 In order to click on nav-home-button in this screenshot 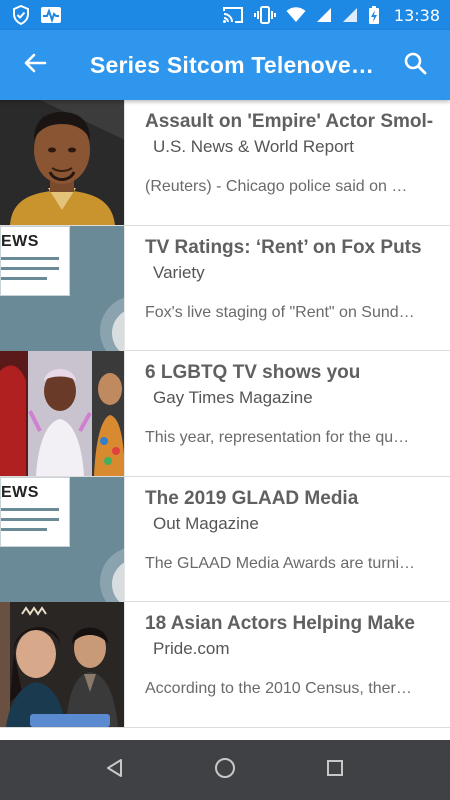, I will do `click(225, 770)`.